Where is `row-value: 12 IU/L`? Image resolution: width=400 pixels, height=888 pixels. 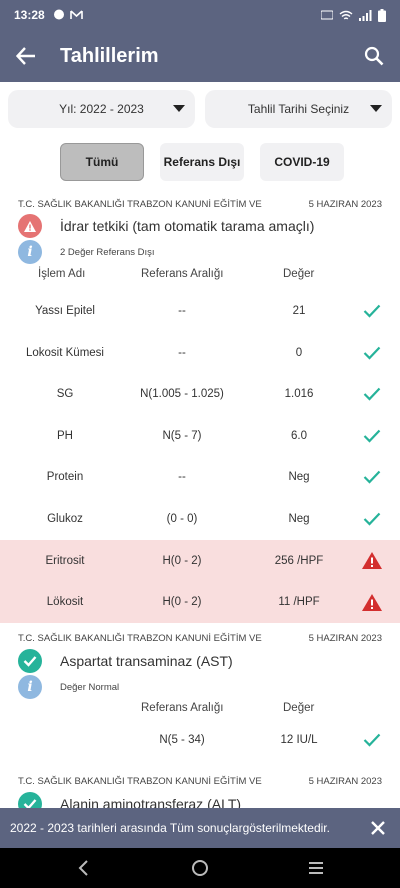 row-value: 12 IU/L is located at coordinates (299, 740).